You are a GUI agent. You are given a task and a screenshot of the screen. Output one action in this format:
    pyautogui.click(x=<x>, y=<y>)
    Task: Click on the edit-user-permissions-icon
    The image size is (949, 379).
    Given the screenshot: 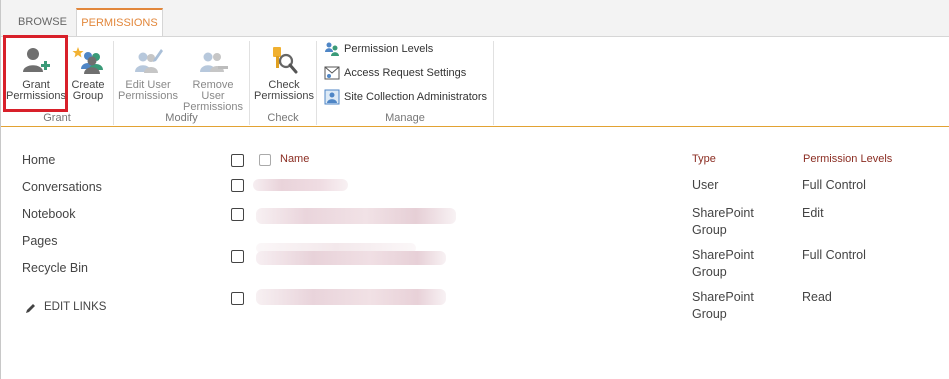 What is the action you would take?
    pyautogui.click(x=149, y=61)
    